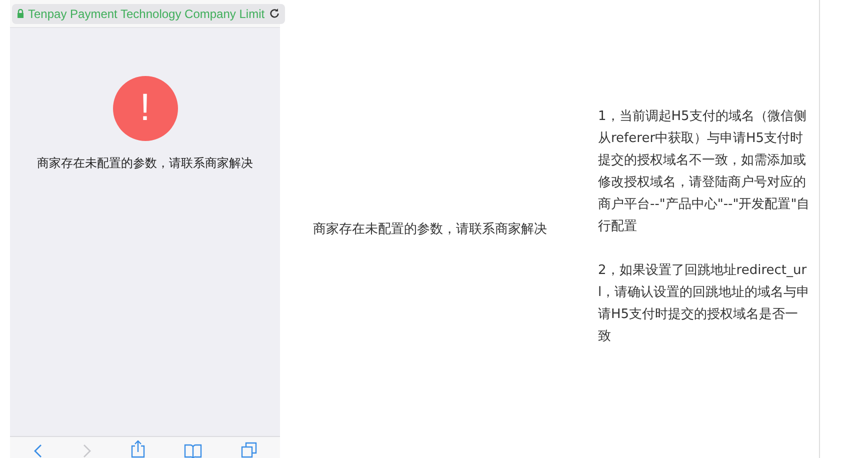 The width and height of the screenshot is (866, 458). What do you see at coordinates (193, 451) in the screenshot?
I see `book-icon` at bounding box center [193, 451].